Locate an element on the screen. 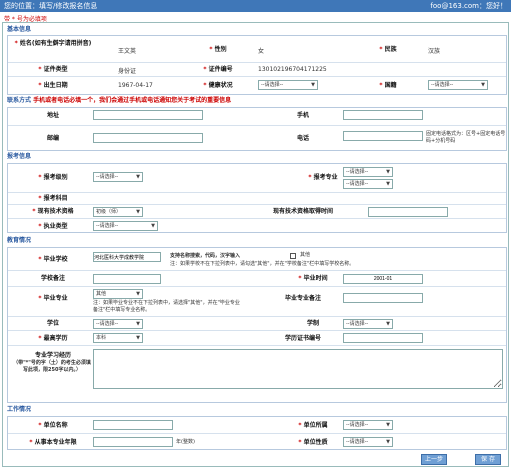  phone-input is located at coordinates (383, 136).